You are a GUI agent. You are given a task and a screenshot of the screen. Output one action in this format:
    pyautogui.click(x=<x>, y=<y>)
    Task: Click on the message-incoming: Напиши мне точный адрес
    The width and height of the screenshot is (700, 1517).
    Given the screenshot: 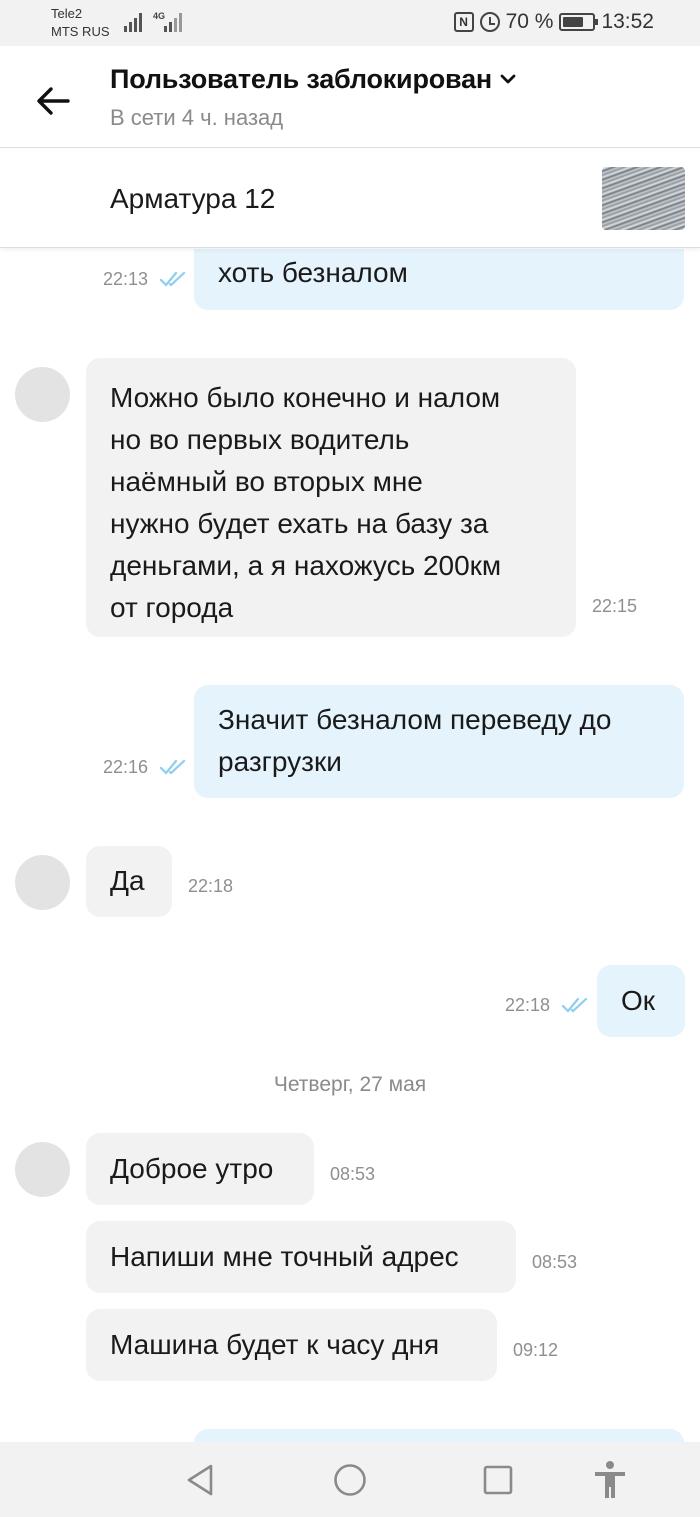 What is the action you would take?
    pyautogui.click(x=301, y=1257)
    